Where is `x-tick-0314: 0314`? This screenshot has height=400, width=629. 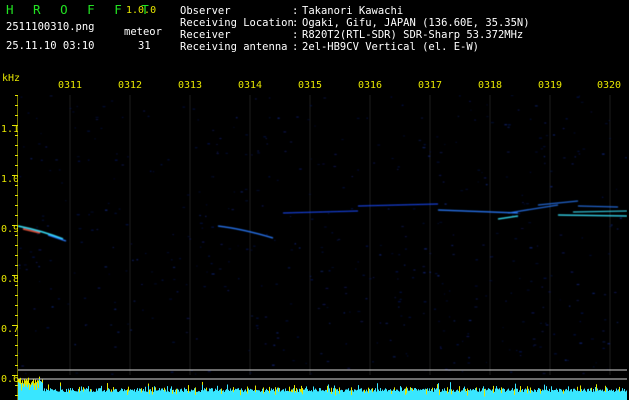
x-tick-0314: 0314 is located at coordinates (250, 85).